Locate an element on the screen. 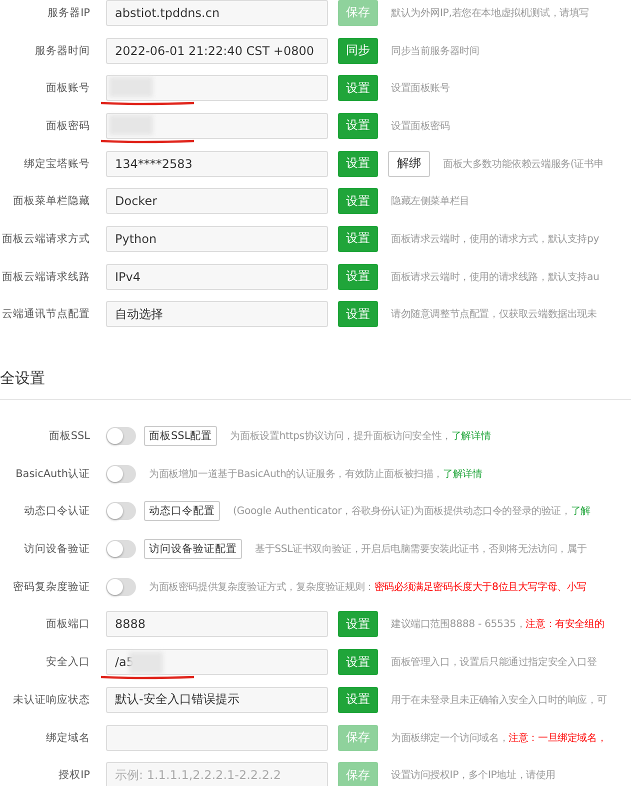 The width and height of the screenshot is (631, 786). description-text: 用于在未登录且未正确输入安全入口时的响应，可 is located at coordinates (499, 700).